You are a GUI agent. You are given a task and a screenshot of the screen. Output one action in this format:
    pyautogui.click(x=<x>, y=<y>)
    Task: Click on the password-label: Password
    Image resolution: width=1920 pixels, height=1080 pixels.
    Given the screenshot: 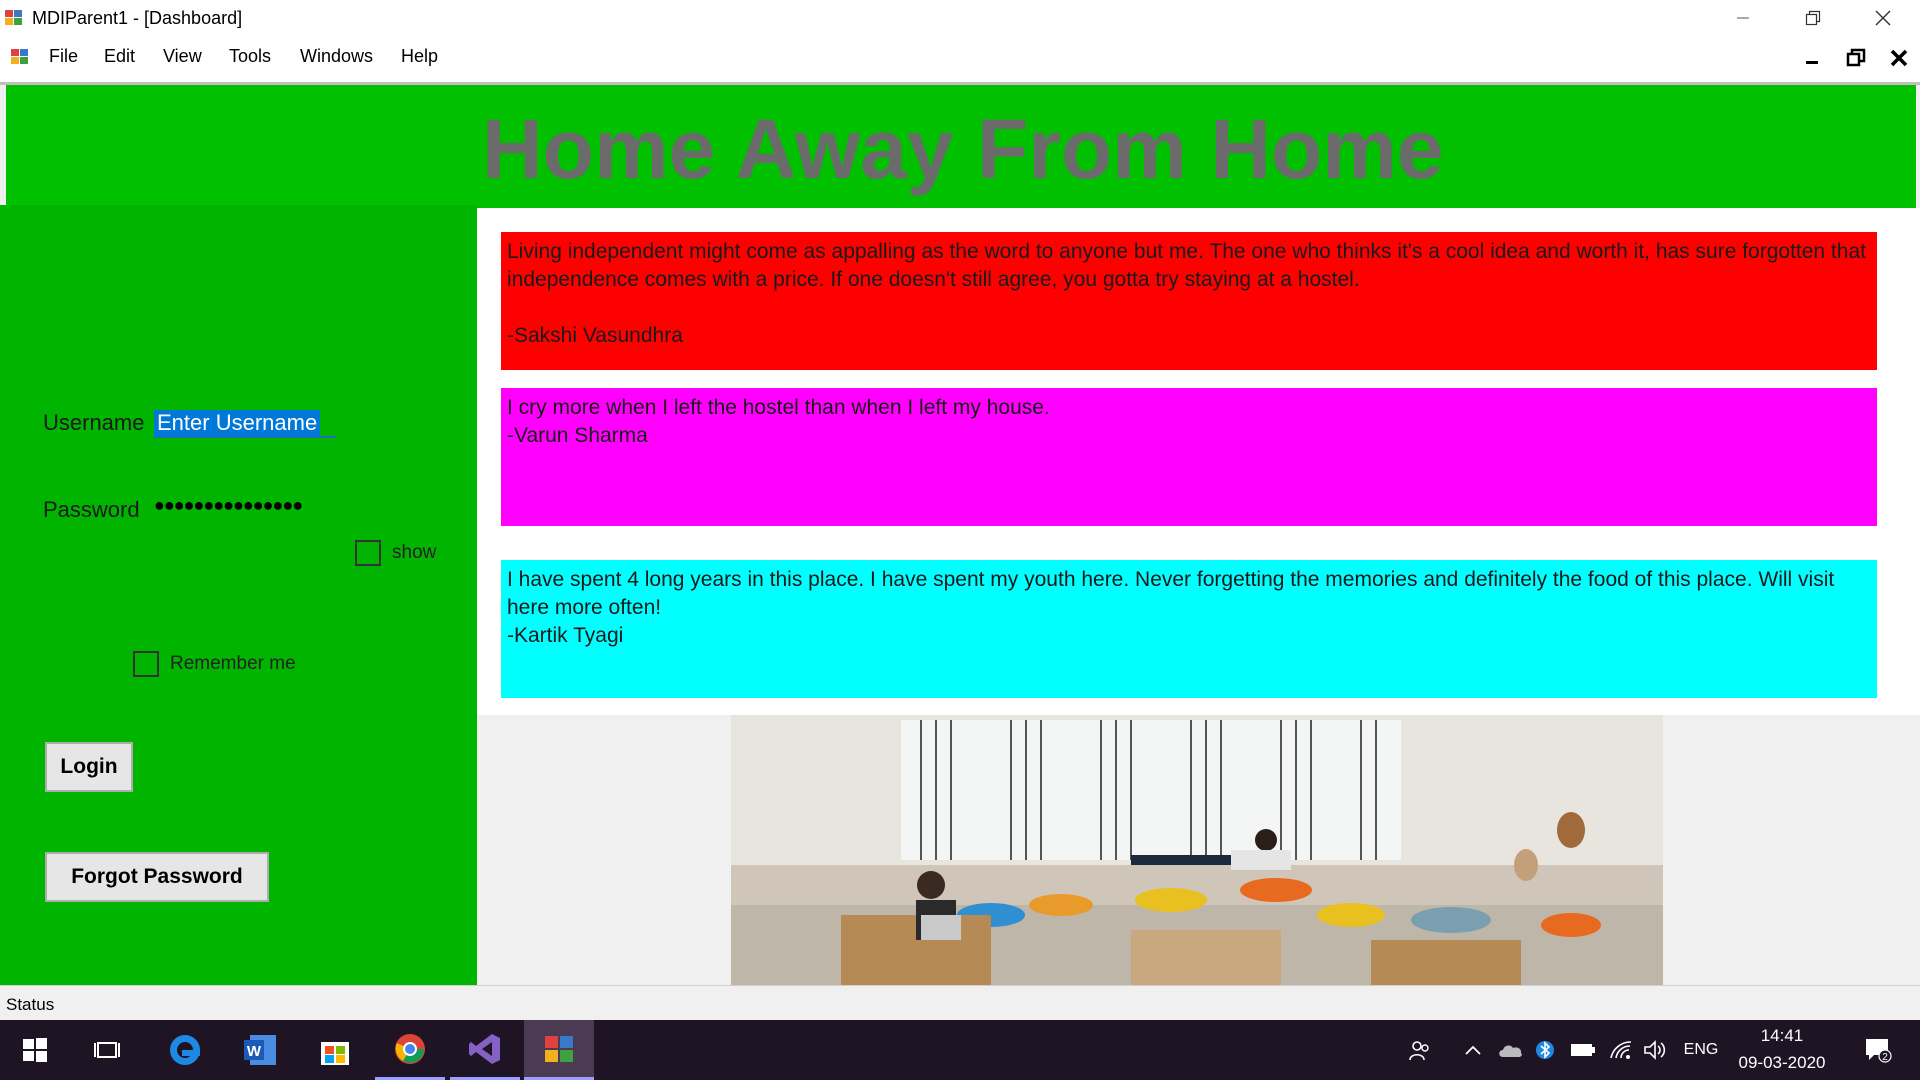 What is the action you would take?
    pyautogui.click(x=91, y=509)
    